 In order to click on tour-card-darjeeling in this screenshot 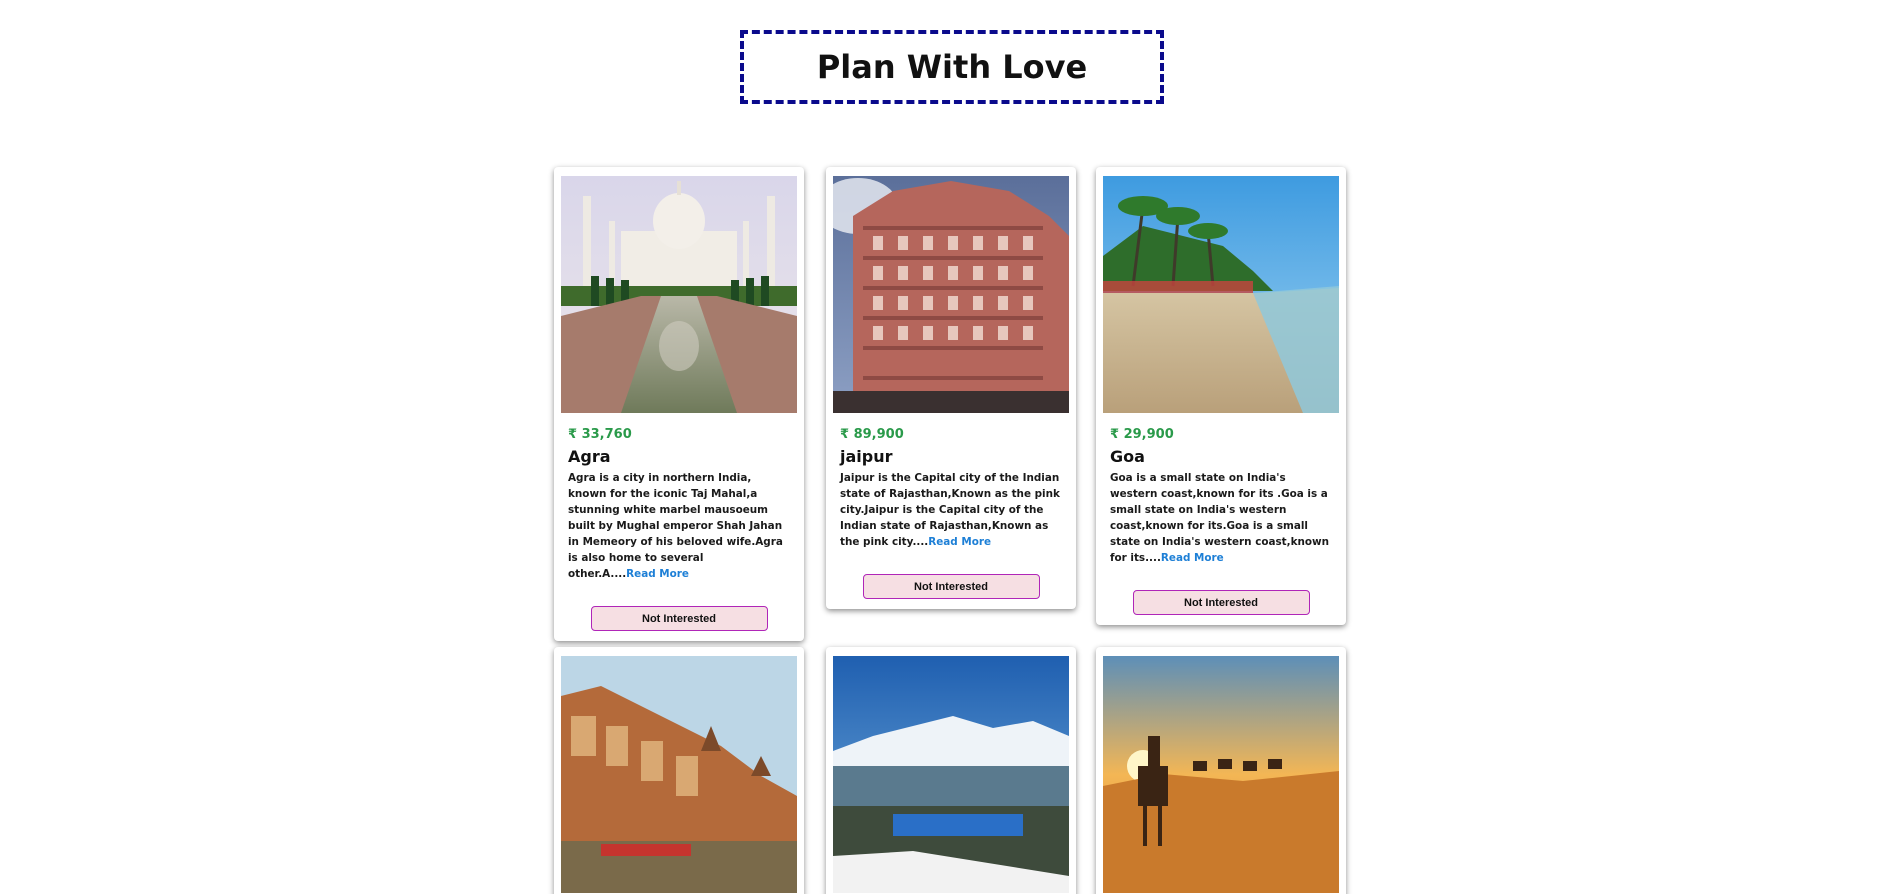, I will do `click(951, 770)`.